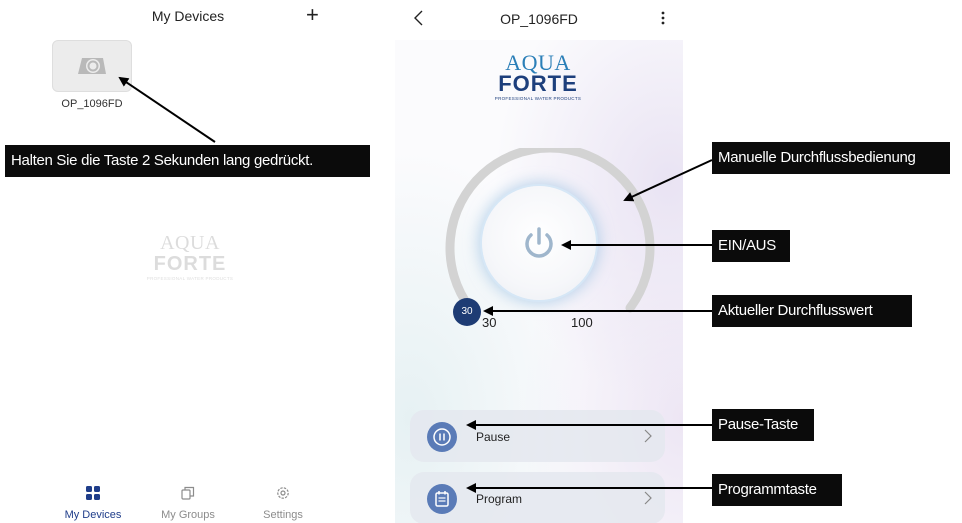 This screenshot has width=962, height=523. I want to click on arrow-manual, so click(668, 180).